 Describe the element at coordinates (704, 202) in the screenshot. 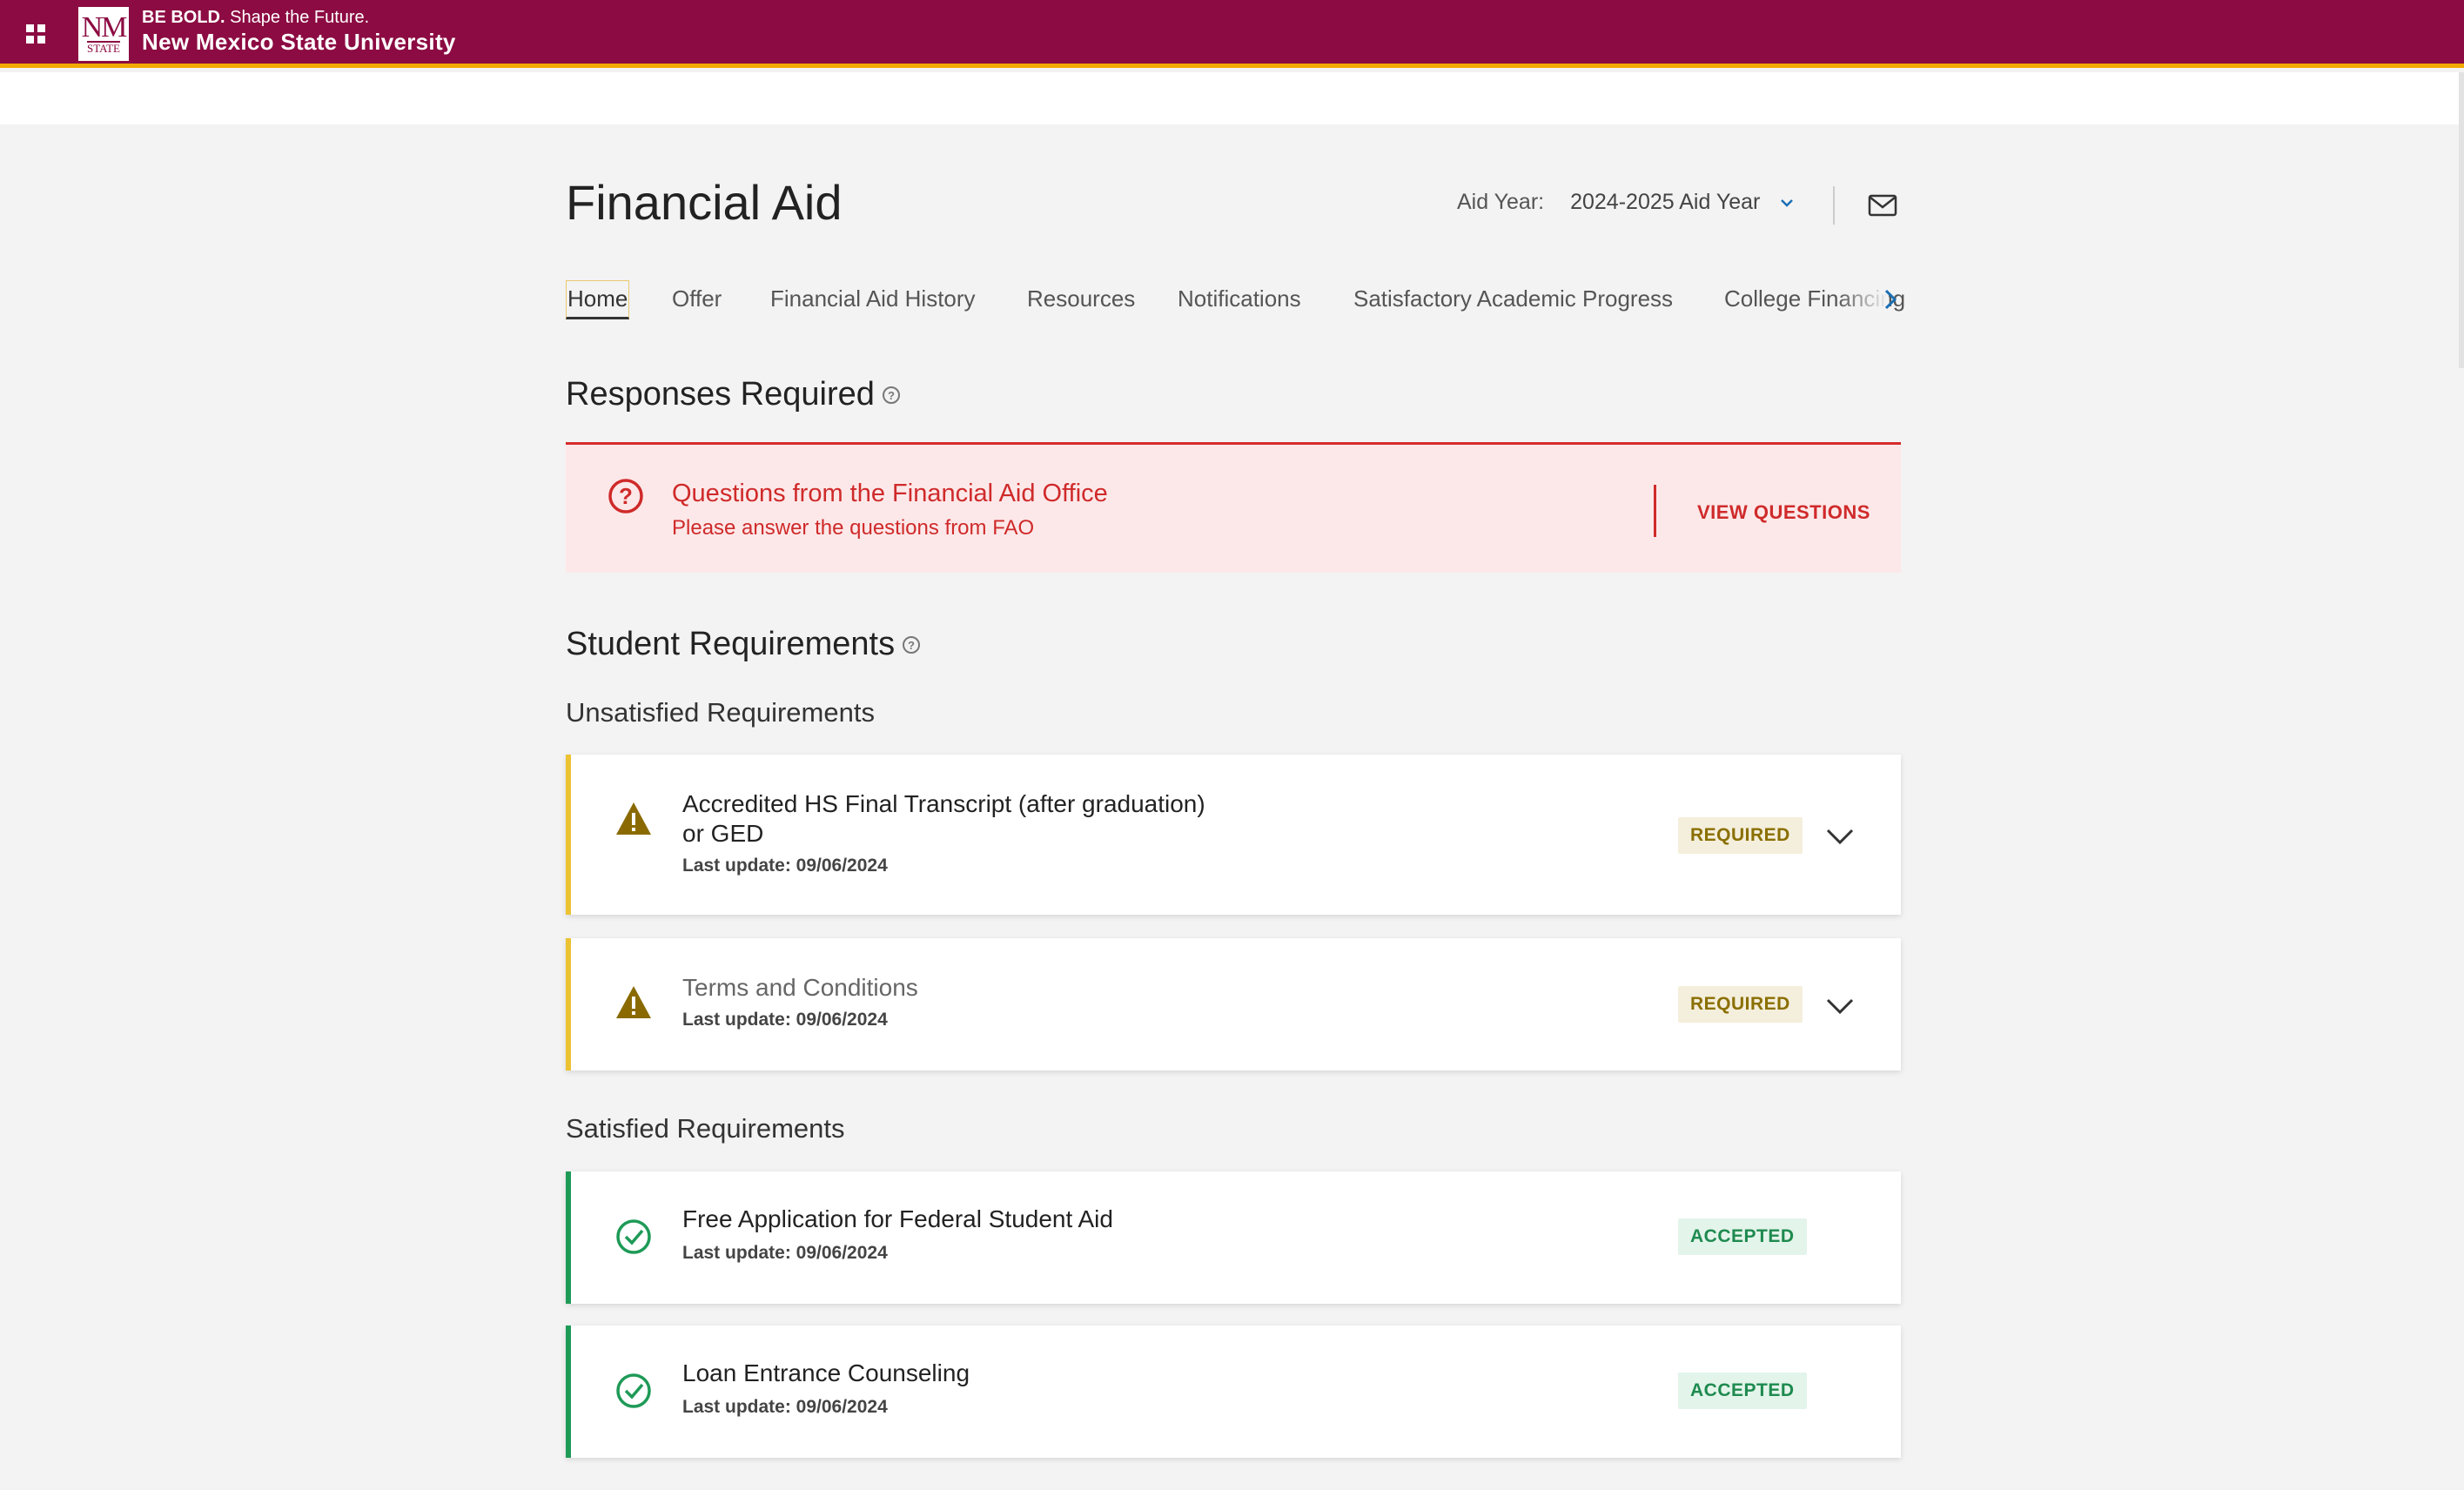

I see `page-title: Financial Aid` at that location.